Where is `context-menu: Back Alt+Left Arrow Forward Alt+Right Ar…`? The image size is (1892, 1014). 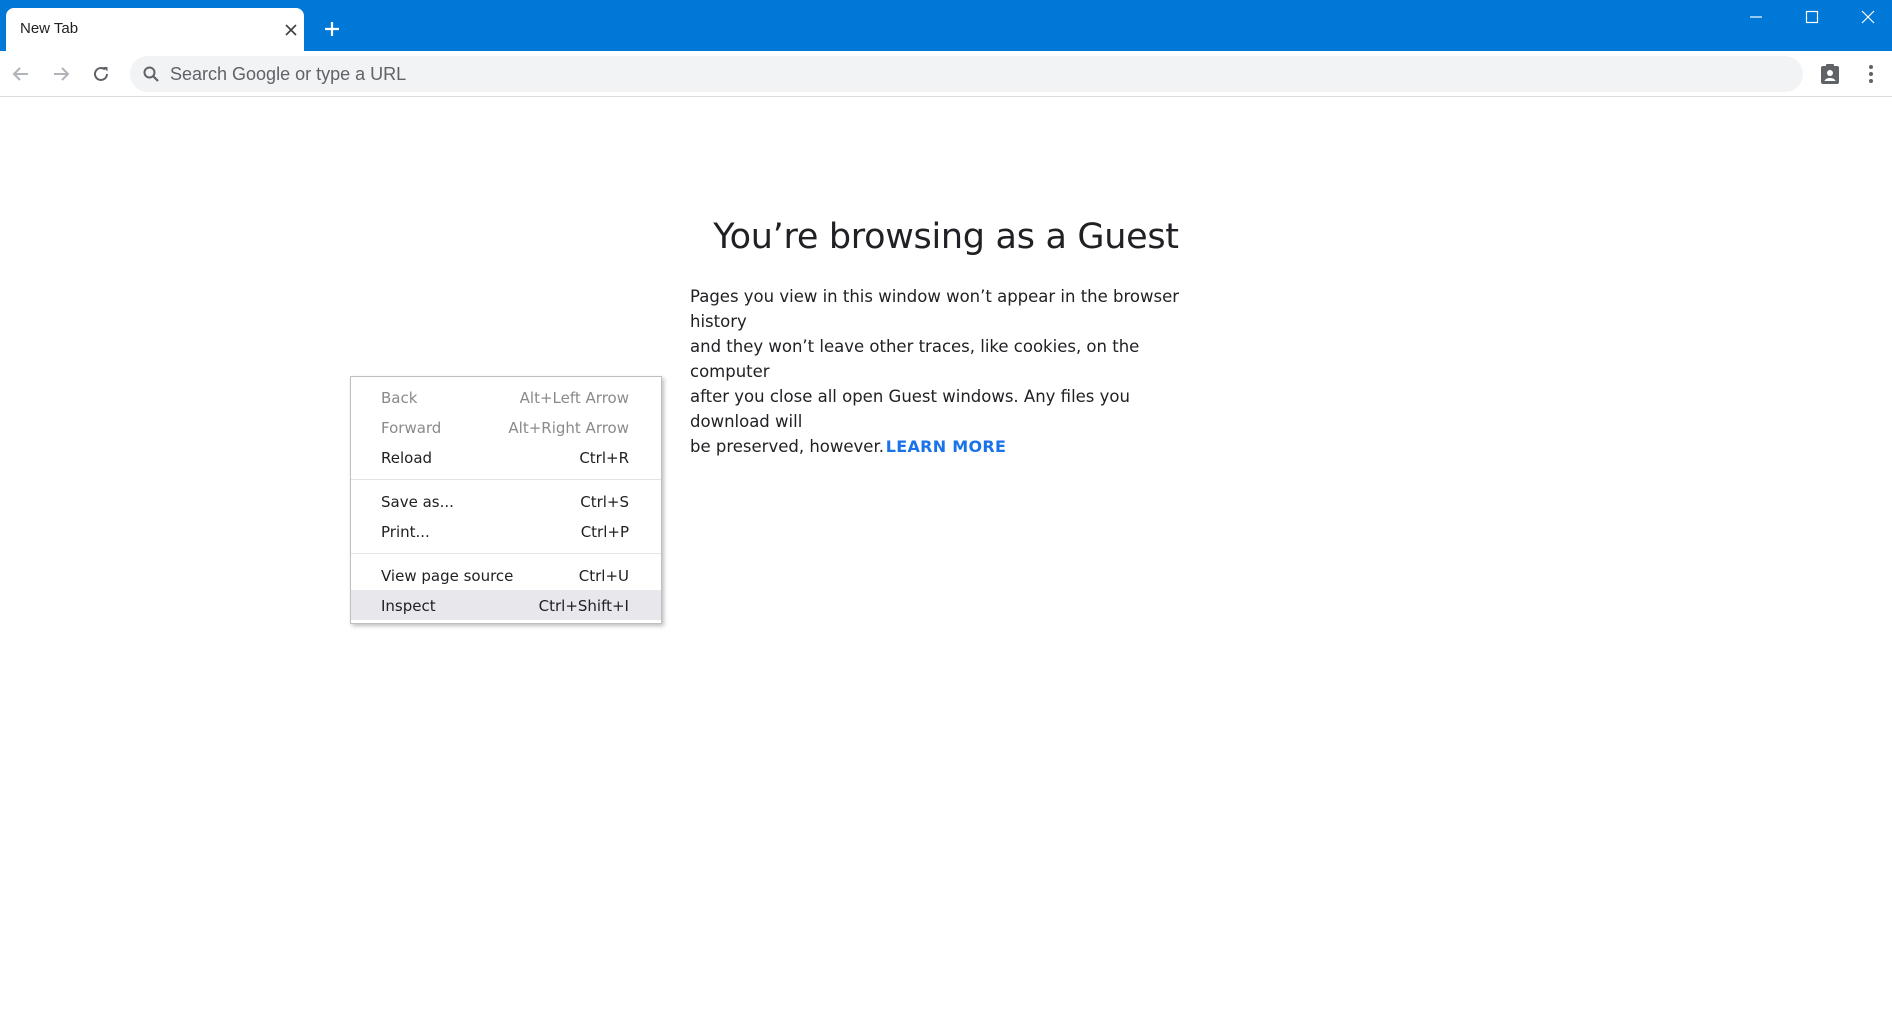
context-menu: Back Alt+Left Arrow Forward Alt+Right Ar… is located at coordinates (506, 500).